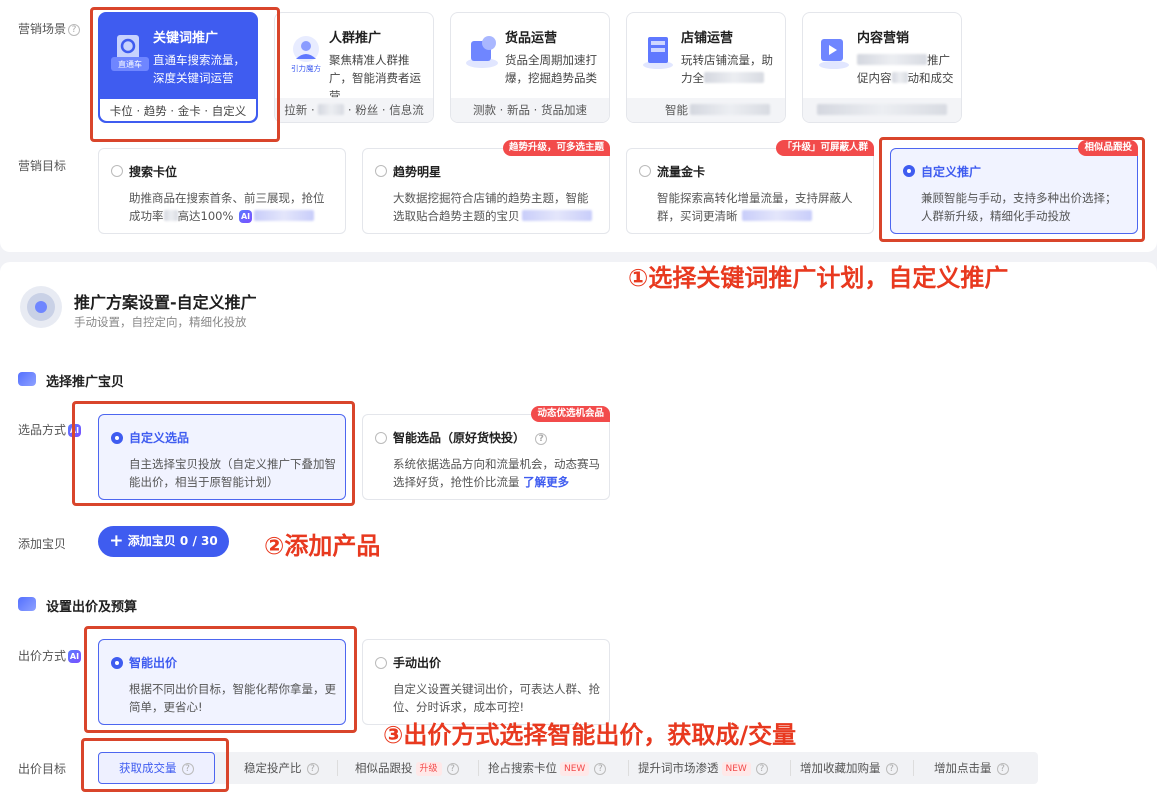 The width and height of the screenshot is (1157, 796). Describe the element at coordinates (547, 768) in the screenshot. I see `tab-search-slot: 抢占搜索卡位 NEW?` at that location.